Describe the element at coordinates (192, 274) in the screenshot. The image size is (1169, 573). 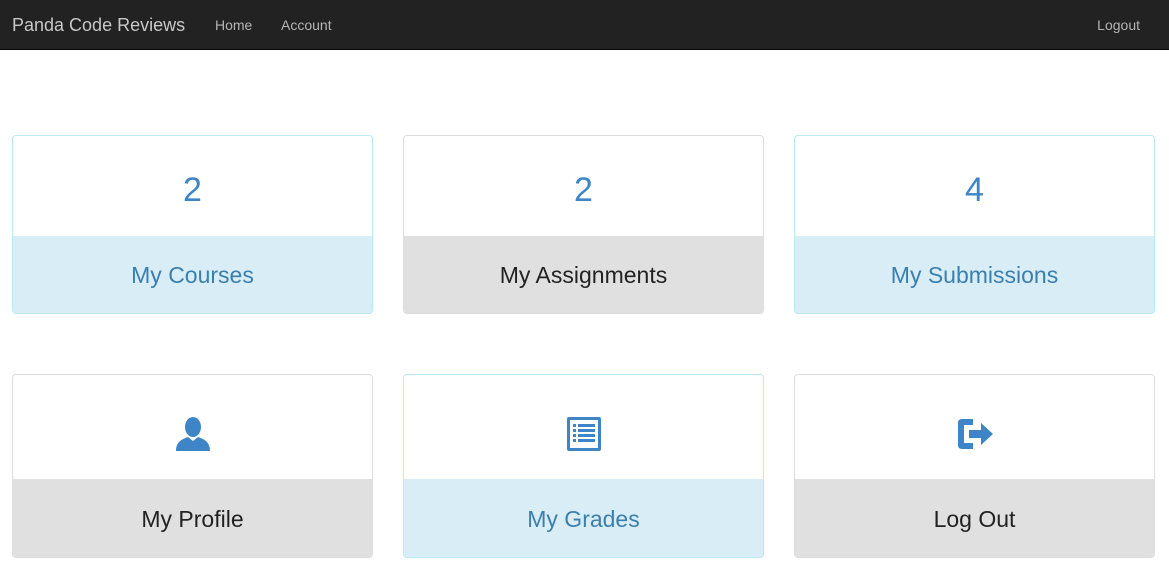
I see `my-courses-label: My Courses` at that location.